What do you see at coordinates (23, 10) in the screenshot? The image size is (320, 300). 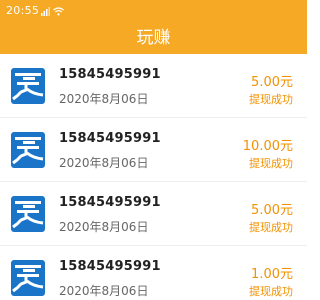 I see `status-time: 20:55` at bounding box center [23, 10].